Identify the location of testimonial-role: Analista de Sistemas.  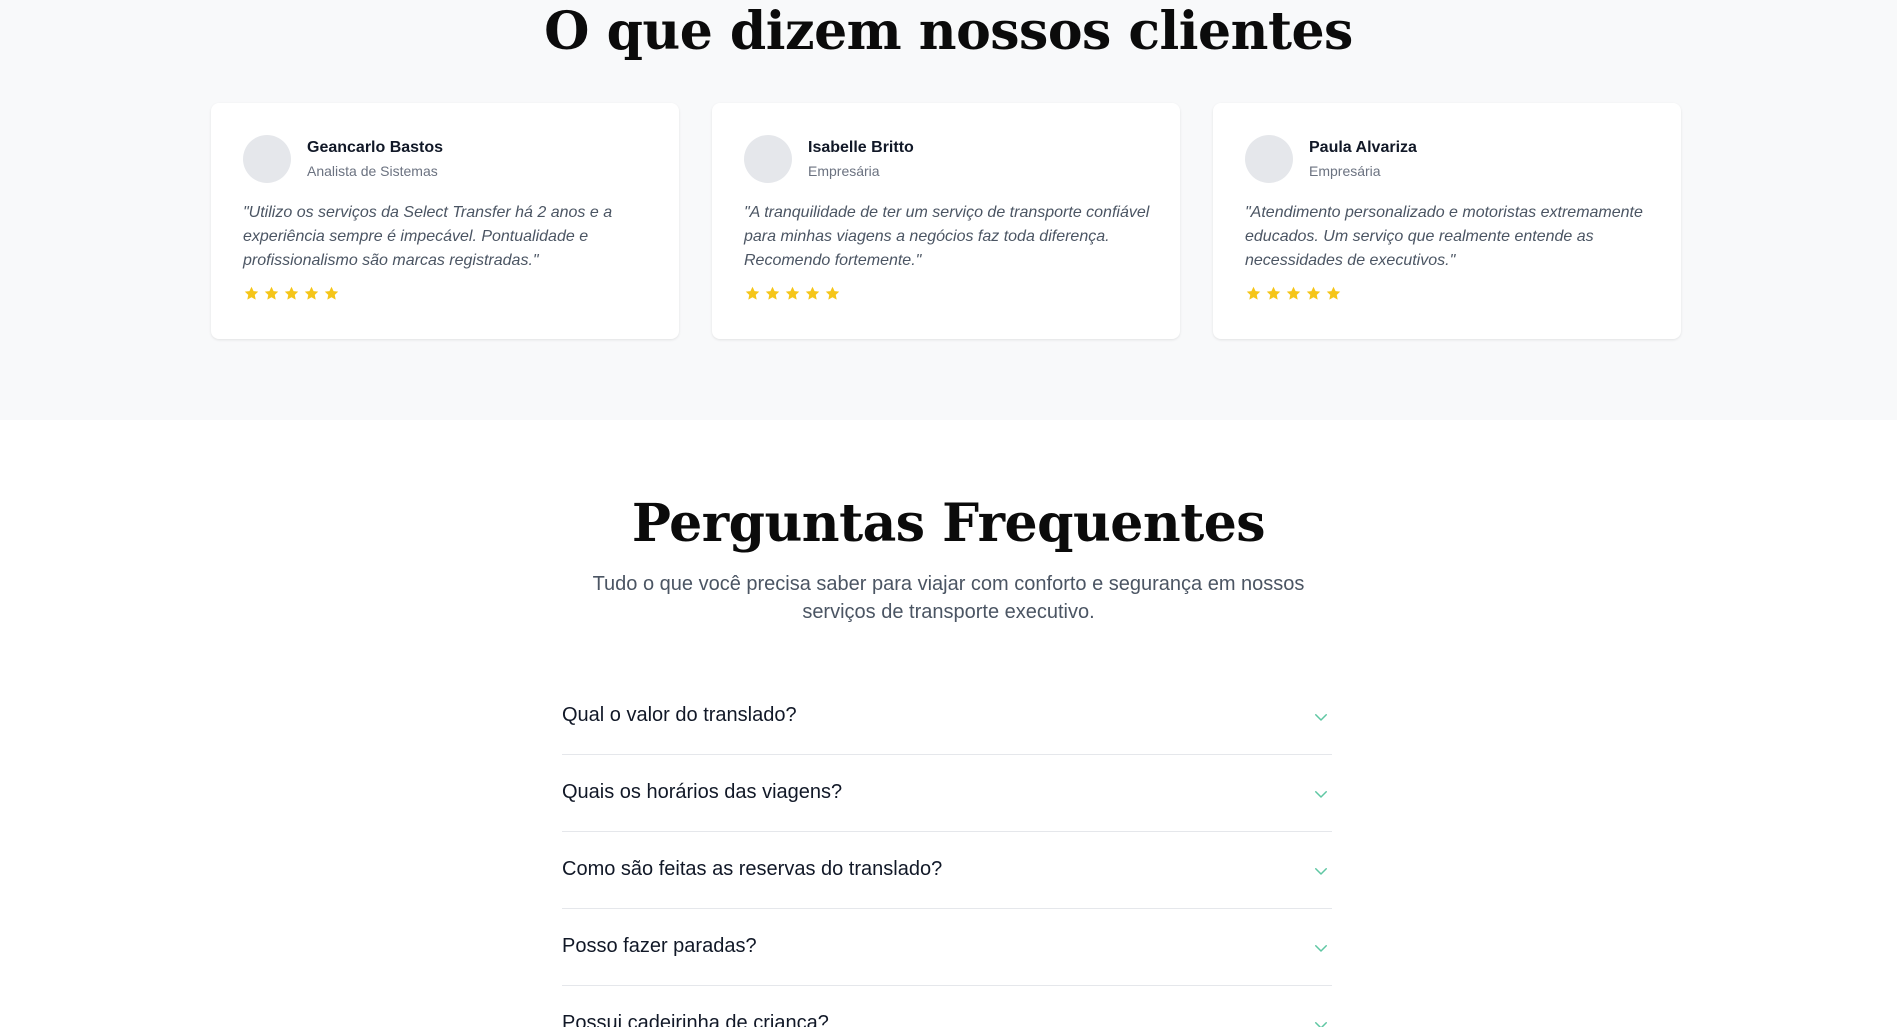
(372, 171).